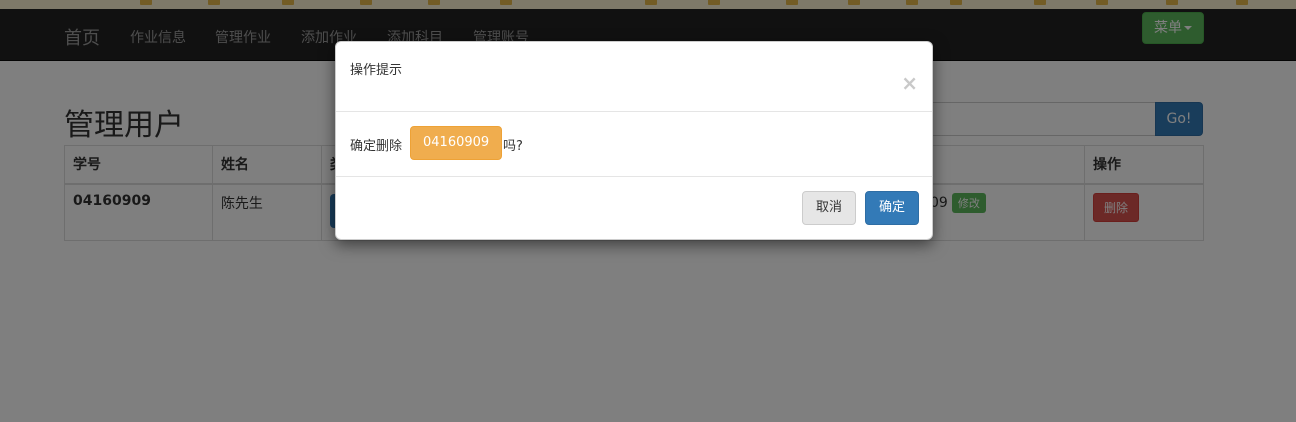  What do you see at coordinates (376, 146) in the screenshot?
I see `confirm-message-prefix: 确定删除` at bounding box center [376, 146].